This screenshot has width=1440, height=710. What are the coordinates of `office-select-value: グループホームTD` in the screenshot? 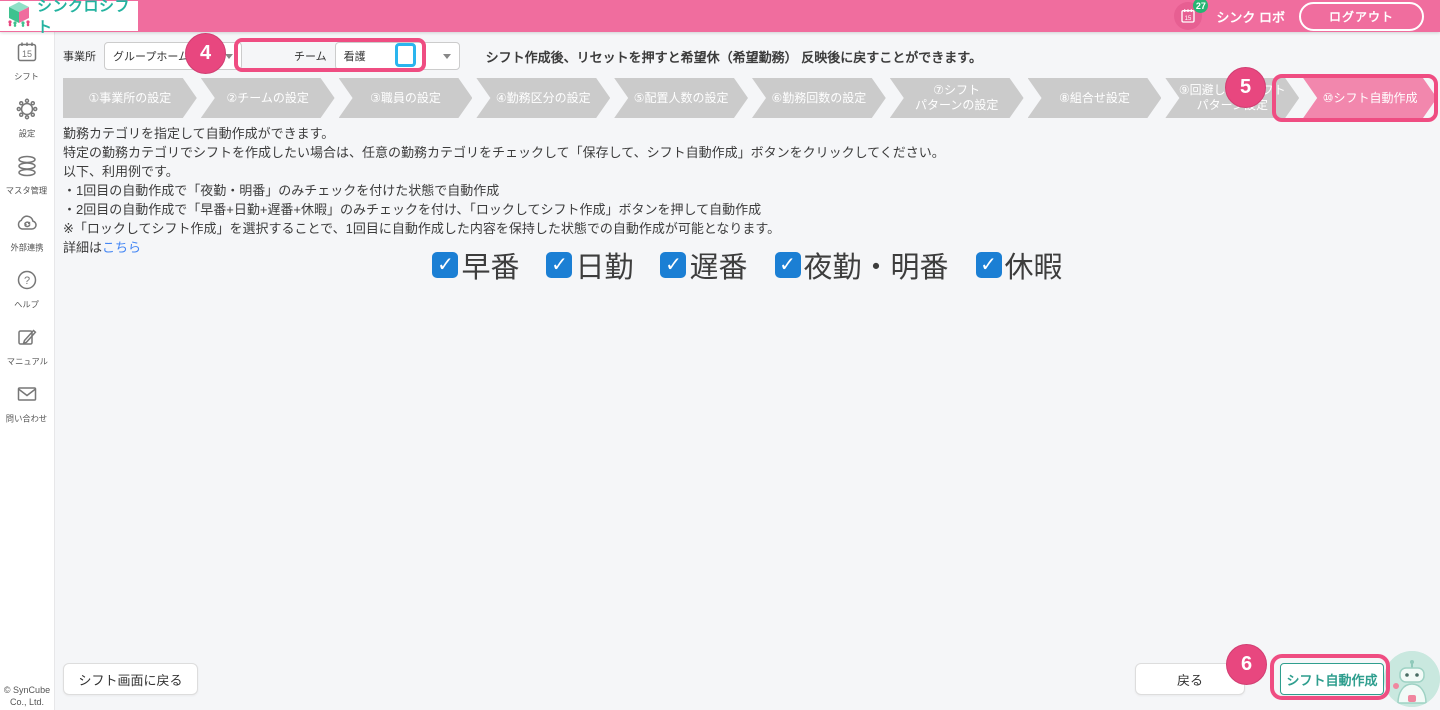 It's located at (158, 57).